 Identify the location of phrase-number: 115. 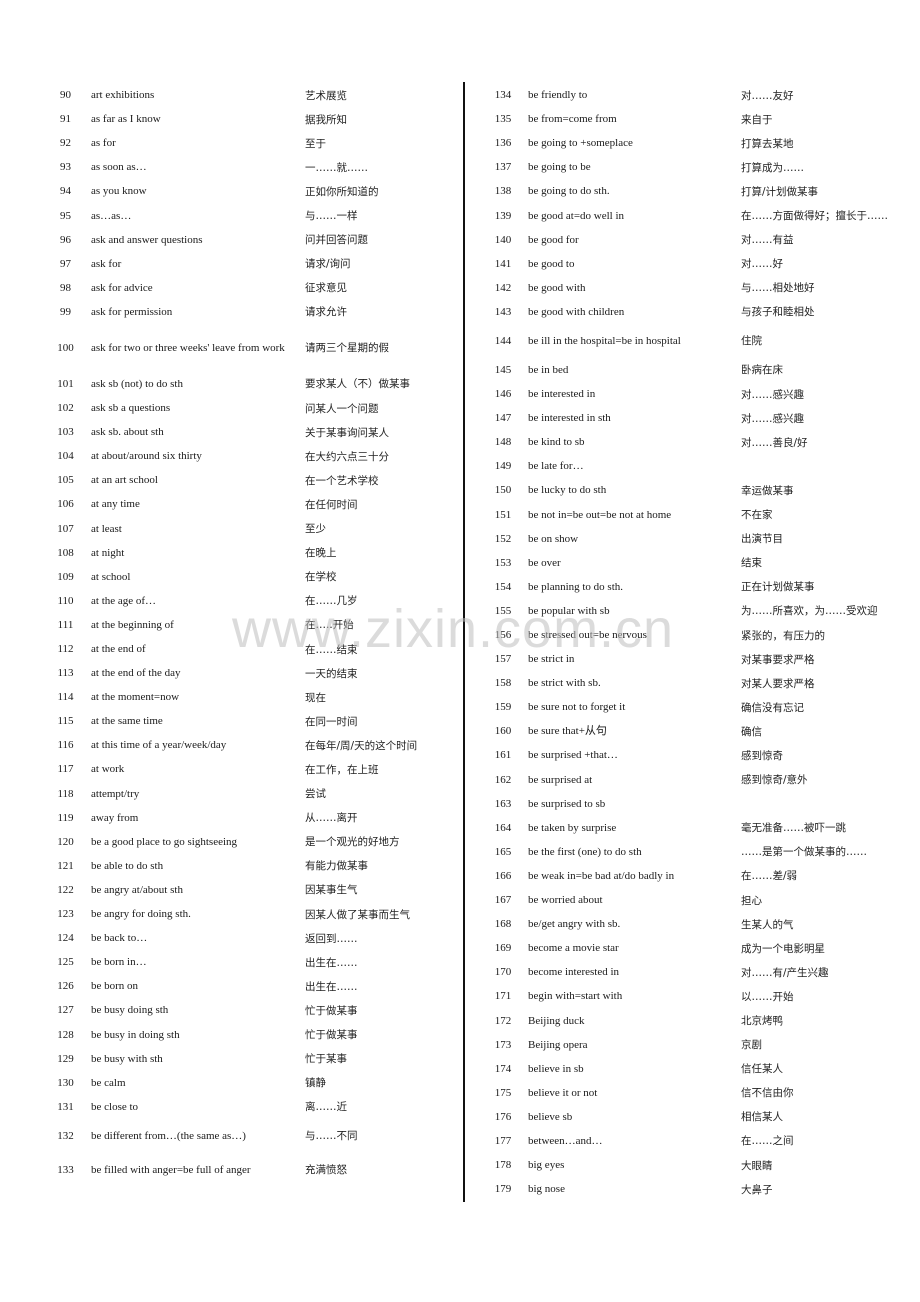
(65, 721).